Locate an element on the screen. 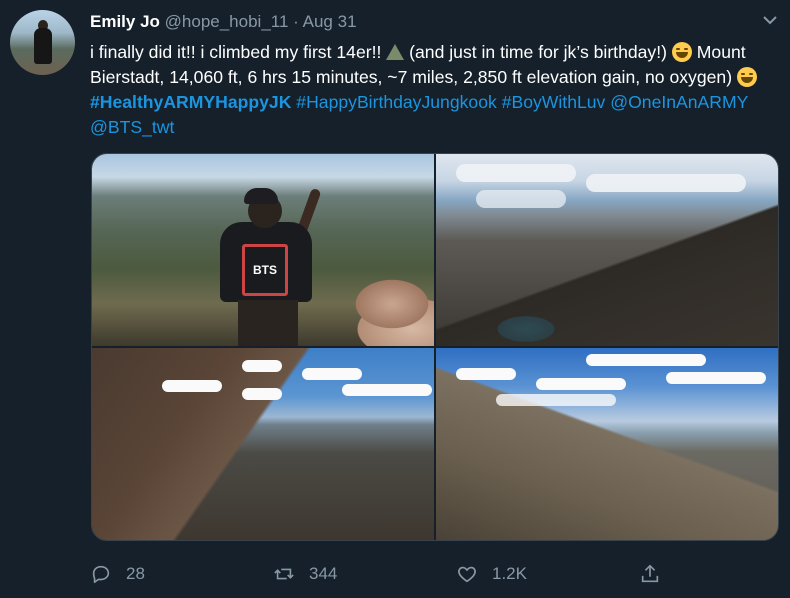 The height and width of the screenshot is (598, 790). retweet-count: 344 is located at coordinates (323, 573).